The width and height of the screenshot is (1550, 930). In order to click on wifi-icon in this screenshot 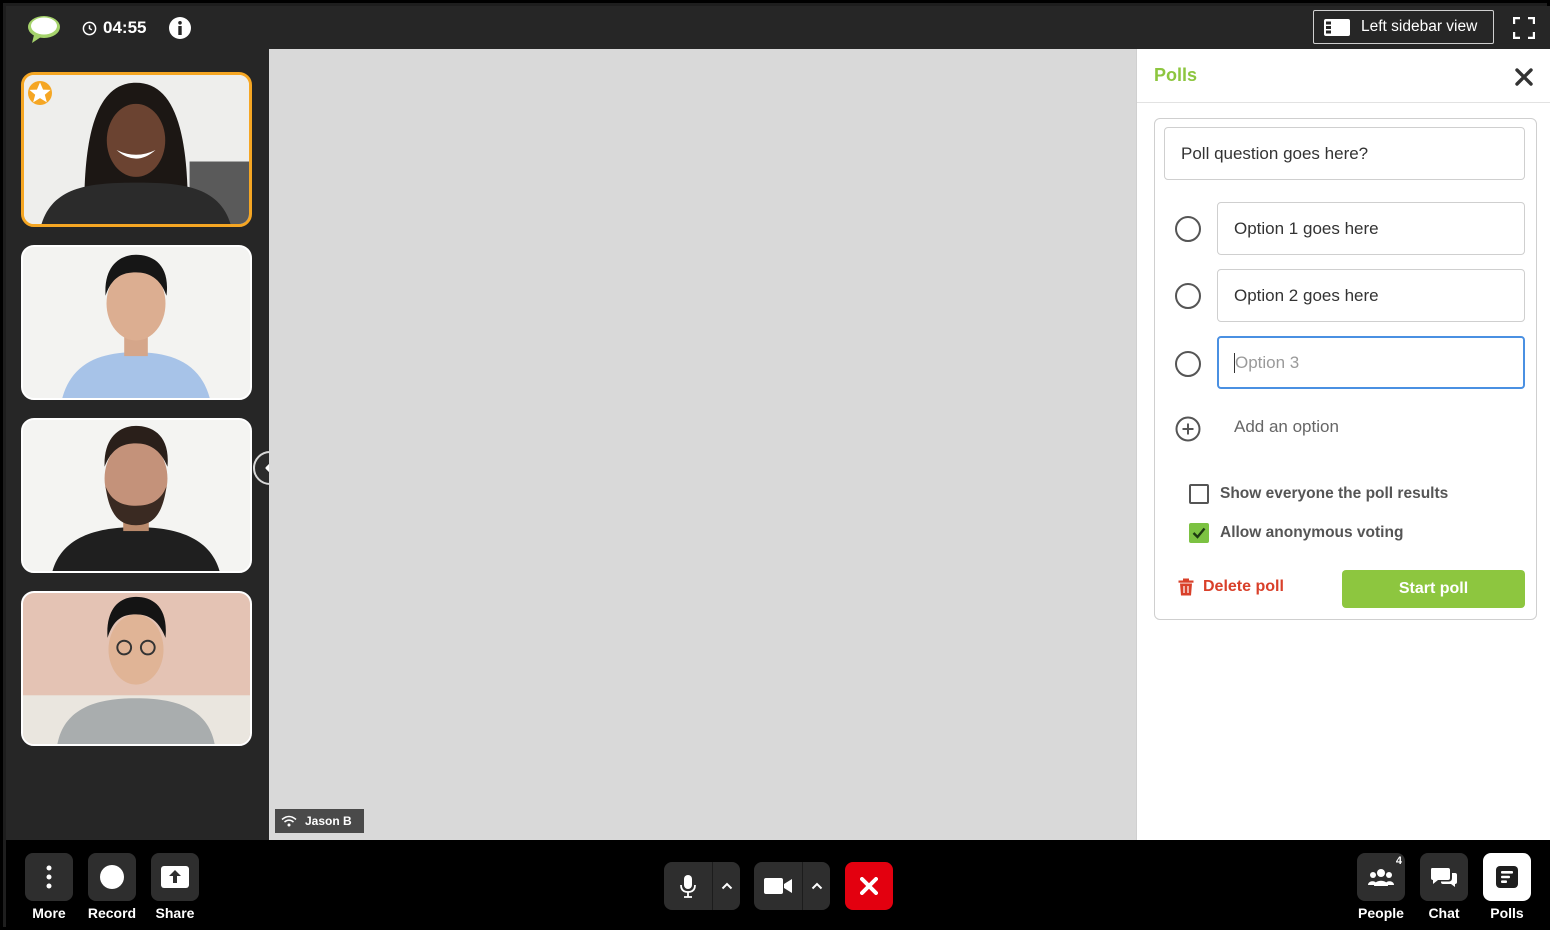, I will do `click(289, 821)`.